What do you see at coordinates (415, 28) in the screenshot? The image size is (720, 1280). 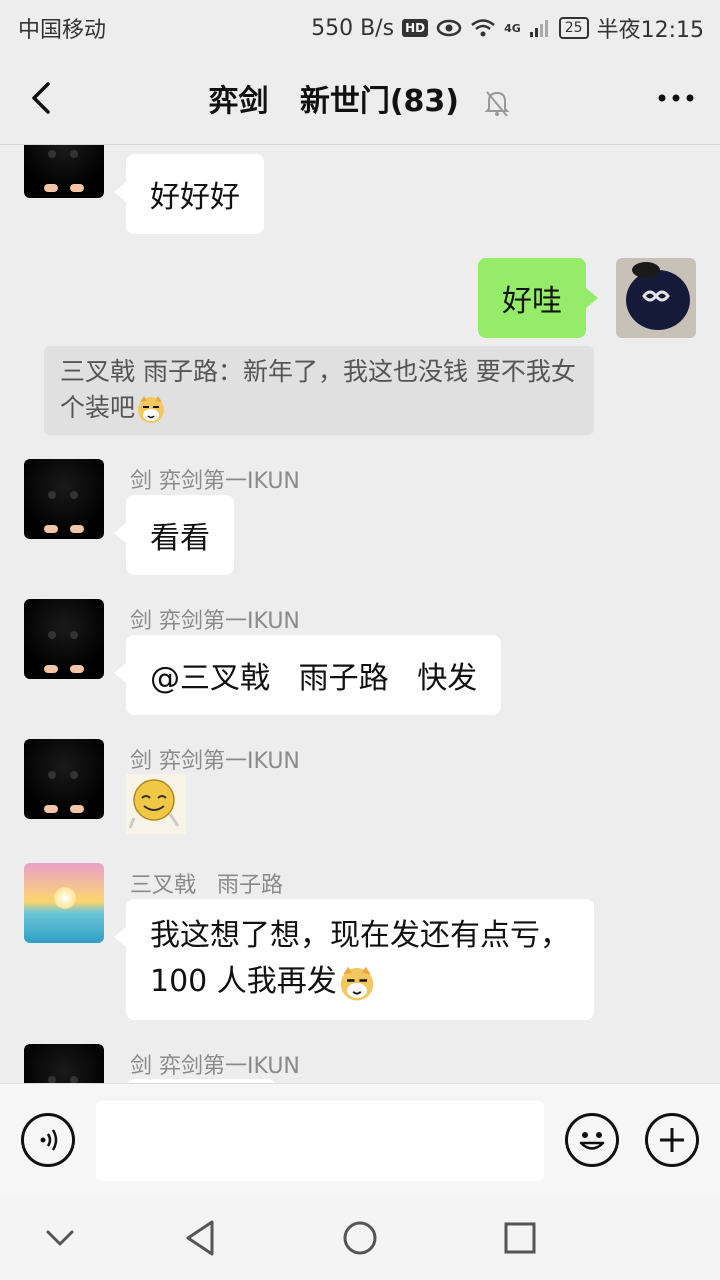 I see `hd-icon: HD` at bounding box center [415, 28].